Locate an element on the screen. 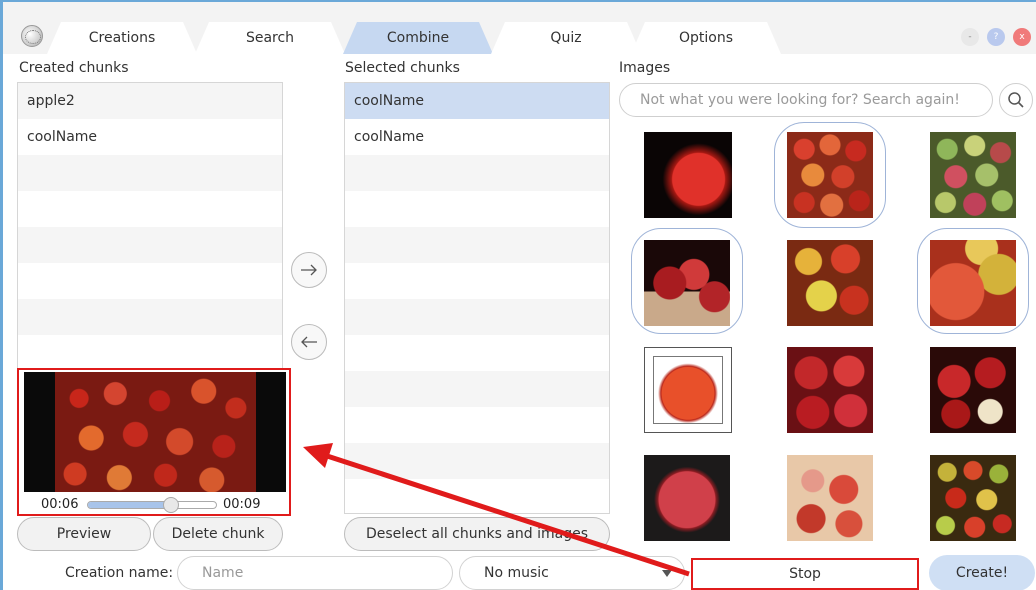 The height and width of the screenshot is (590, 1036). annotation-arrow-line is located at coordinates (505, 514).